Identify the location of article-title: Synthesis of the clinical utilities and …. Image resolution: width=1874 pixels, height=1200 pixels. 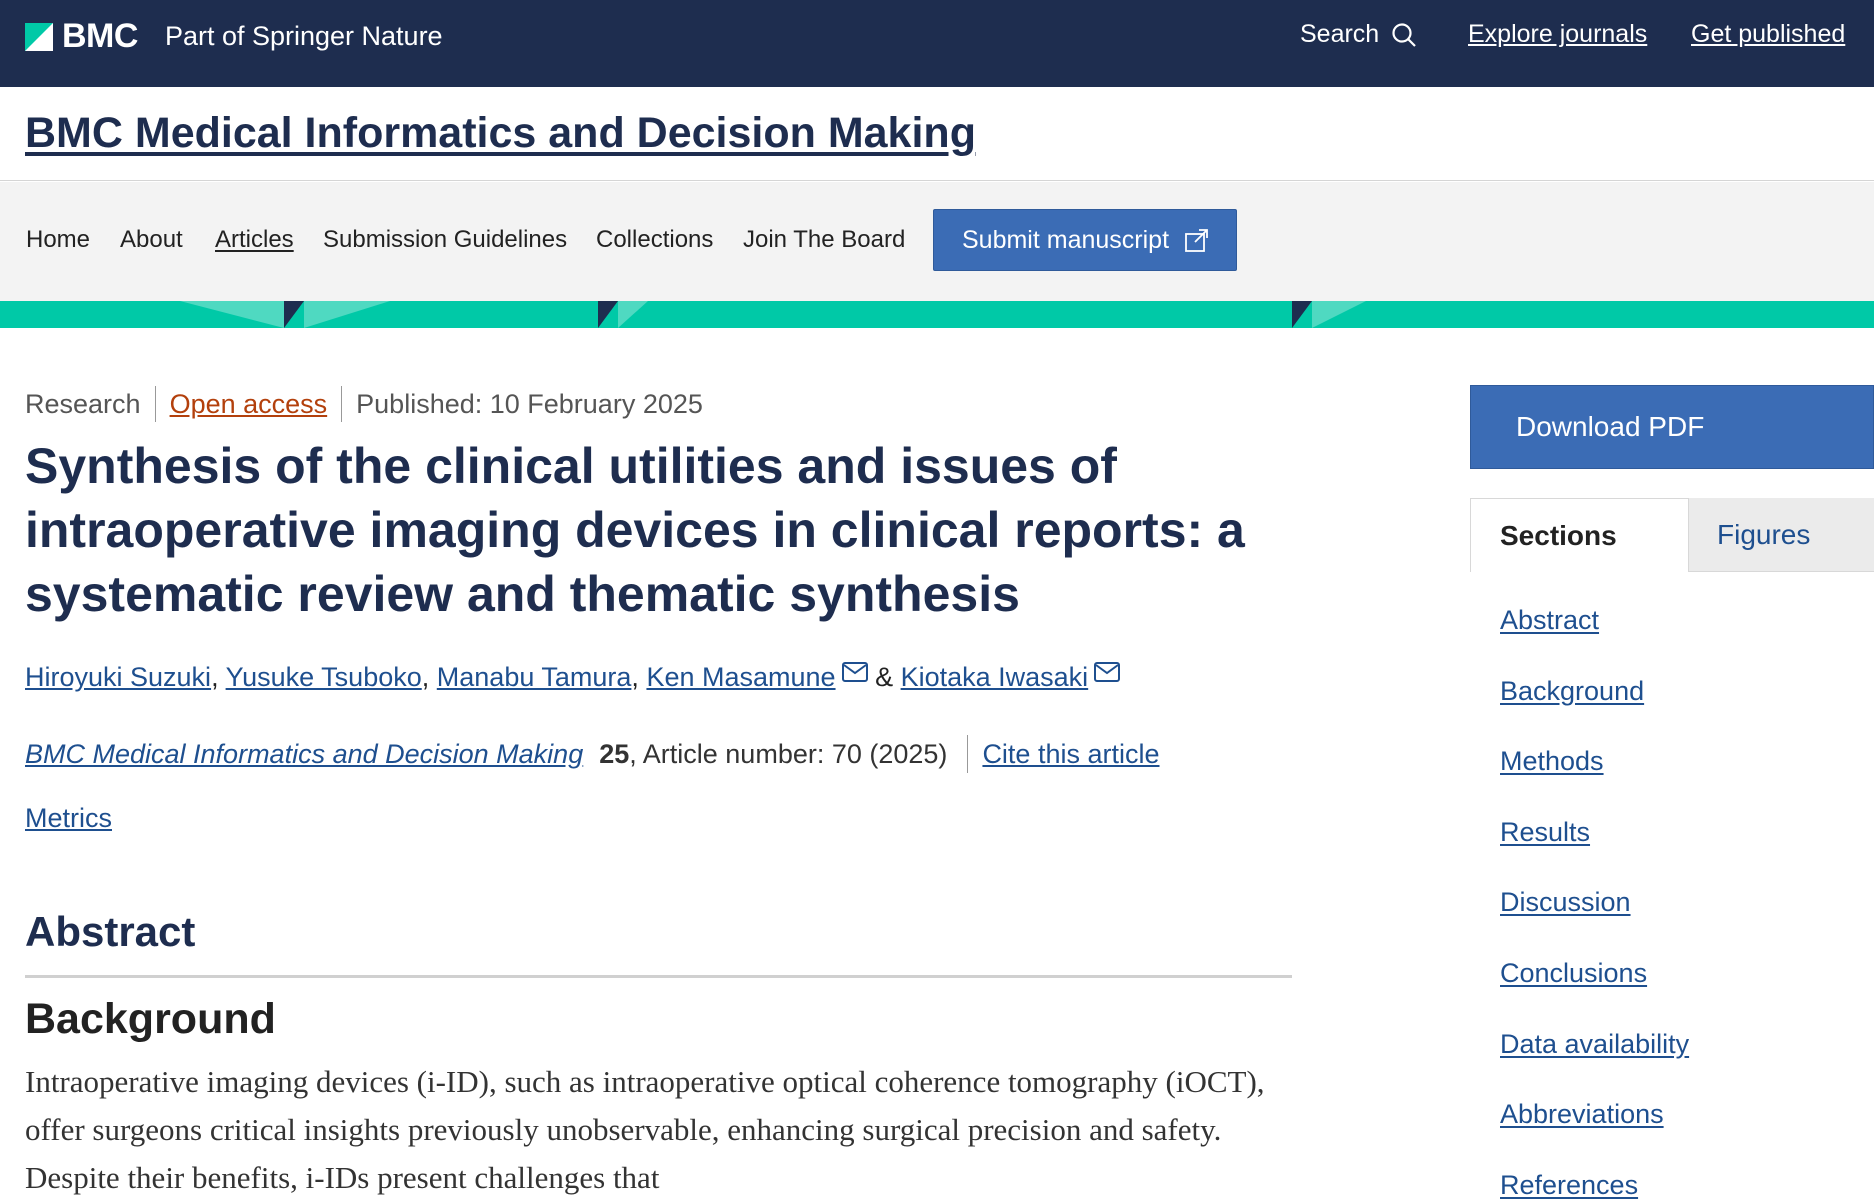
(635, 530).